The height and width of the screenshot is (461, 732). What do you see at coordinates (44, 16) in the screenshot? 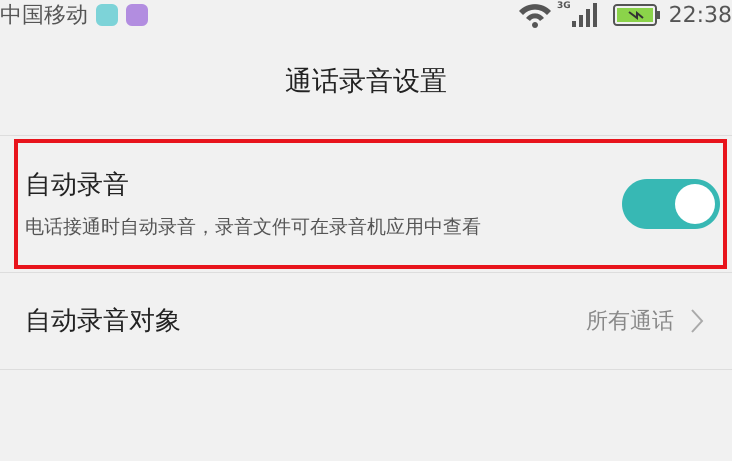
I see `carrier-name: 中国移动` at bounding box center [44, 16].